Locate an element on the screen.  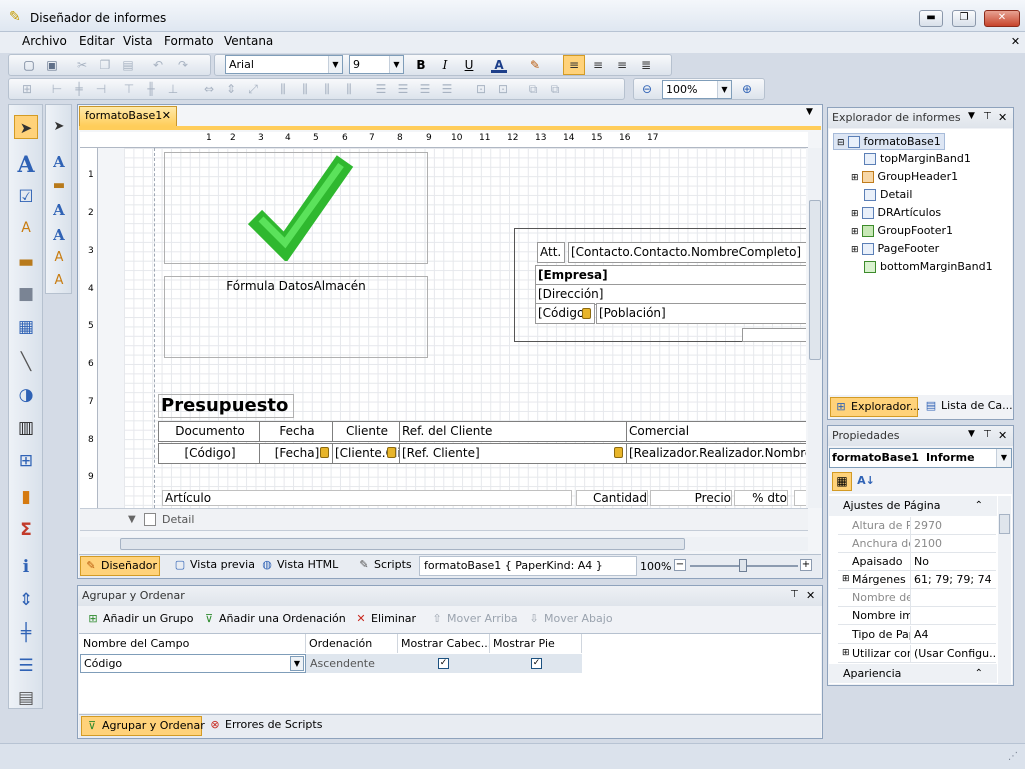
tree-formatobase1: ⊟ formatoBase1 is located at coordinates (889, 141).